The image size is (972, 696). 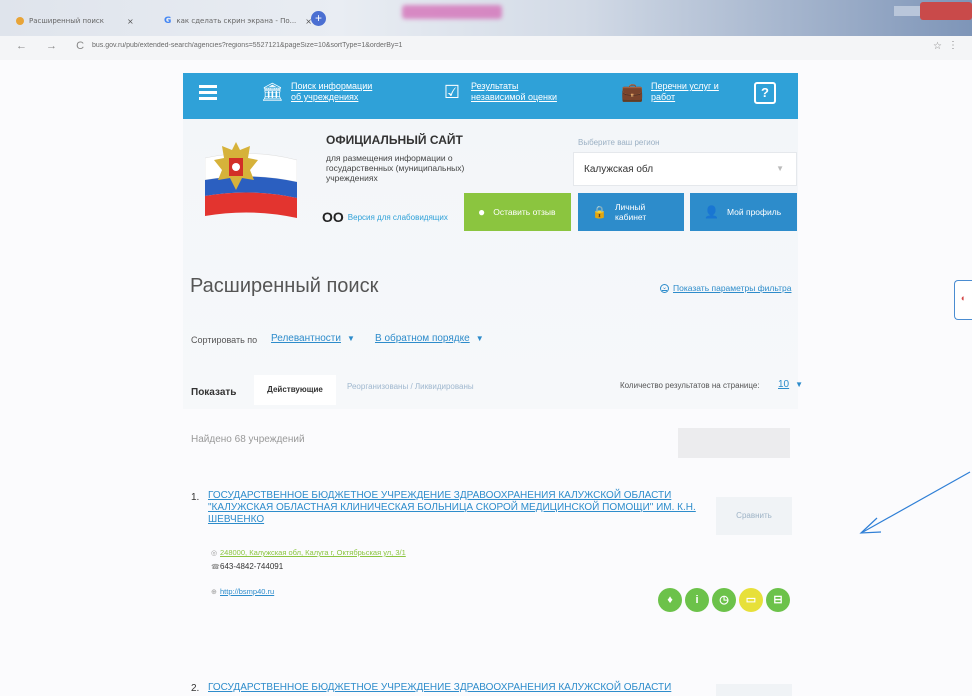 What do you see at coordinates (953, 45) in the screenshot?
I see `browser-menu-icon: ⋮` at bounding box center [953, 45].